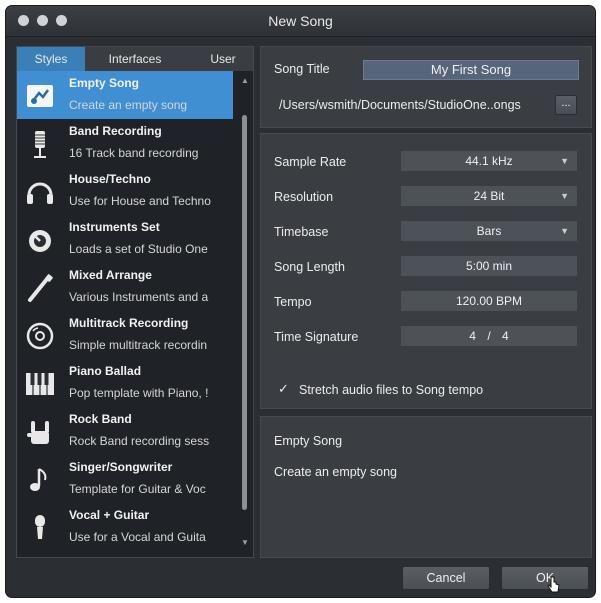 Image resolution: width=601 pixels, height=603 pixels. Describe the element at coordinates (115, 131) in the screenshot. I see `template-name: Band Recording` at that location.